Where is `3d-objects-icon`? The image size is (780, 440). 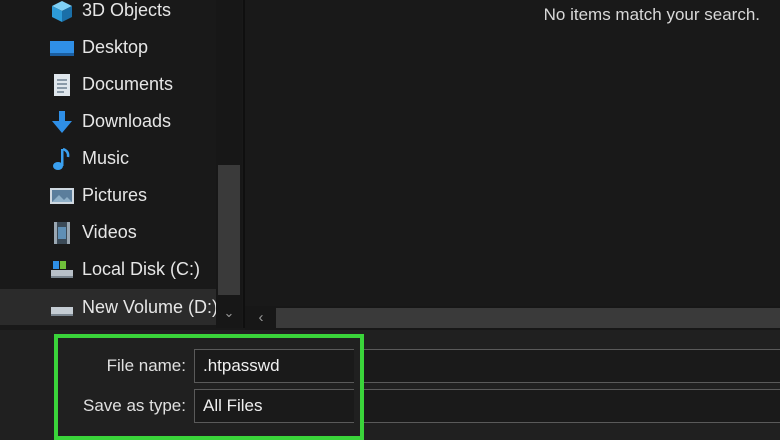 3d-objects-icon is located at coordinates (62, 11).